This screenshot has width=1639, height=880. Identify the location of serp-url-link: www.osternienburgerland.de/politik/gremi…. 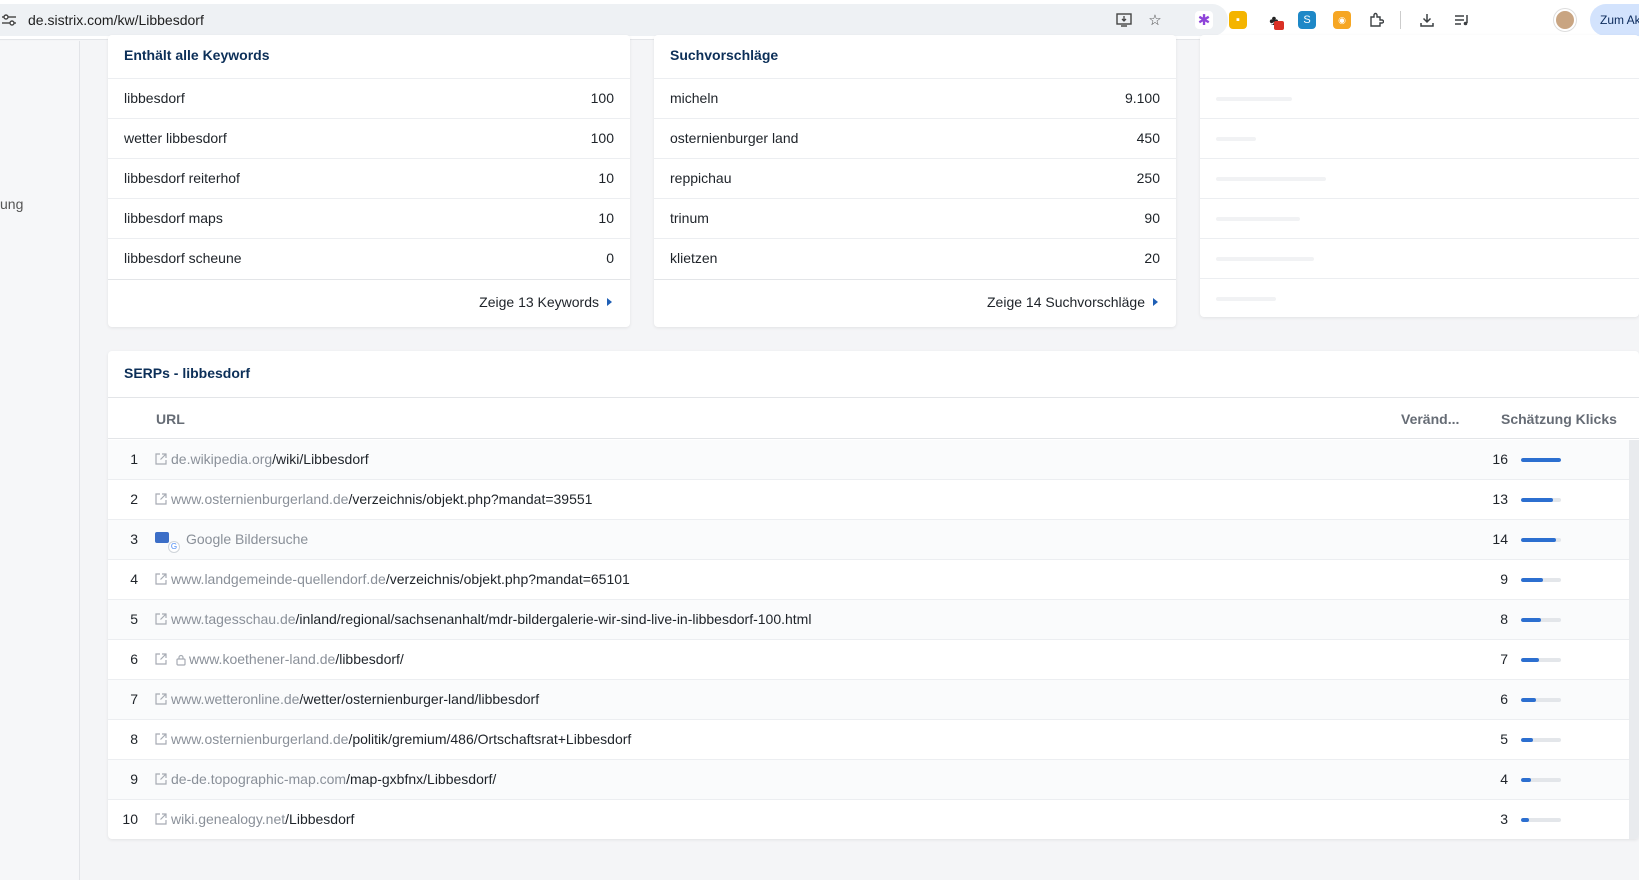
(401, 739).